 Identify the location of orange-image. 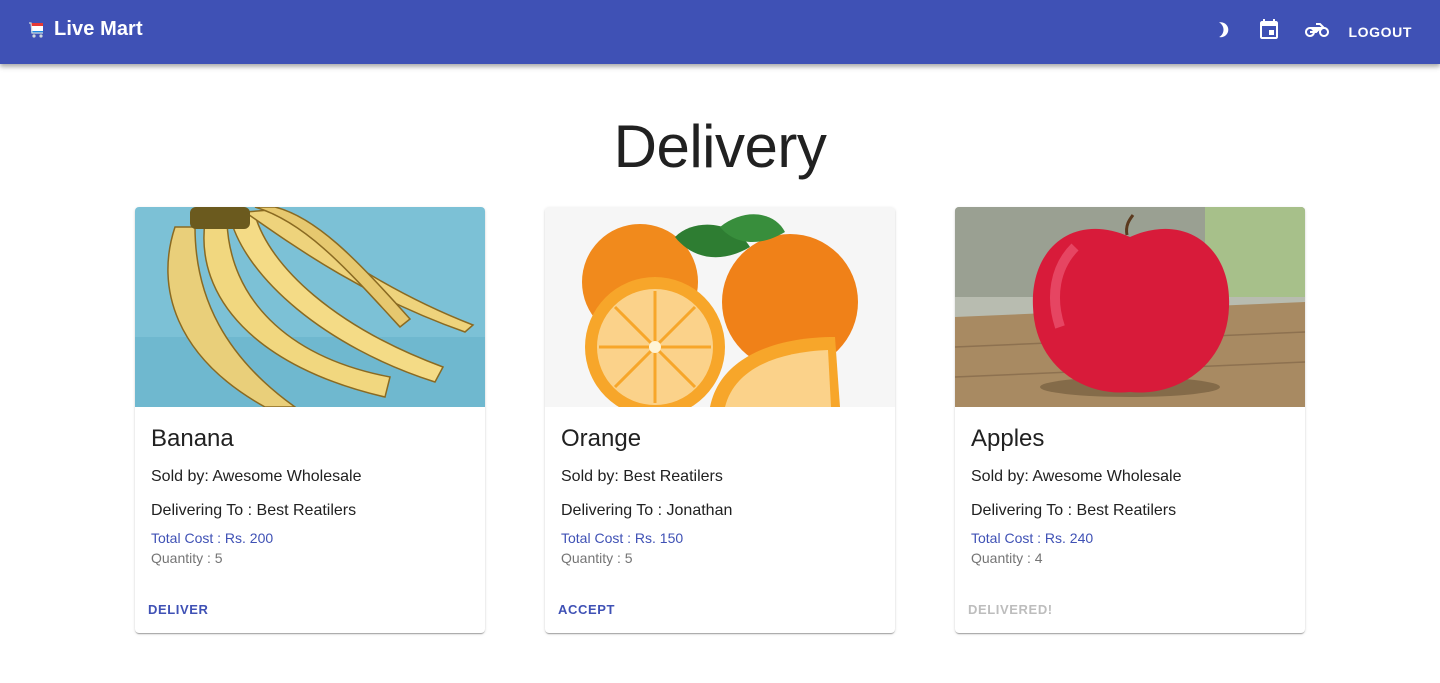
(720, 307).